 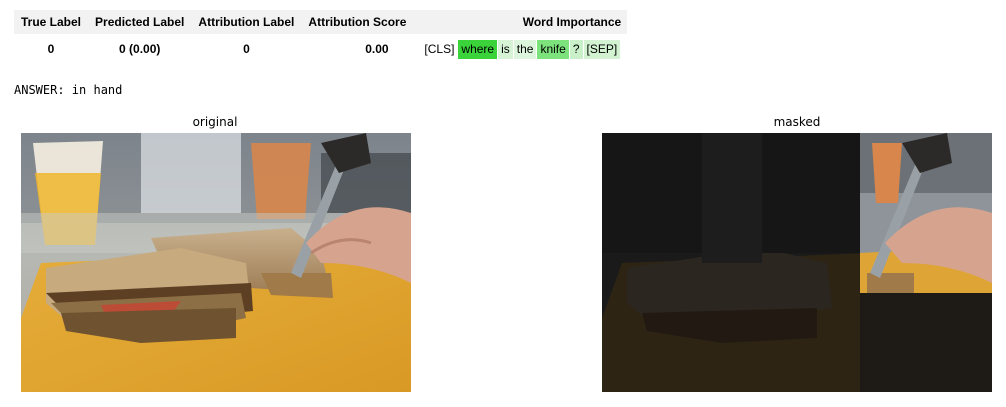 I want to click on token-0: [CLS], so click(x=439, y=49).